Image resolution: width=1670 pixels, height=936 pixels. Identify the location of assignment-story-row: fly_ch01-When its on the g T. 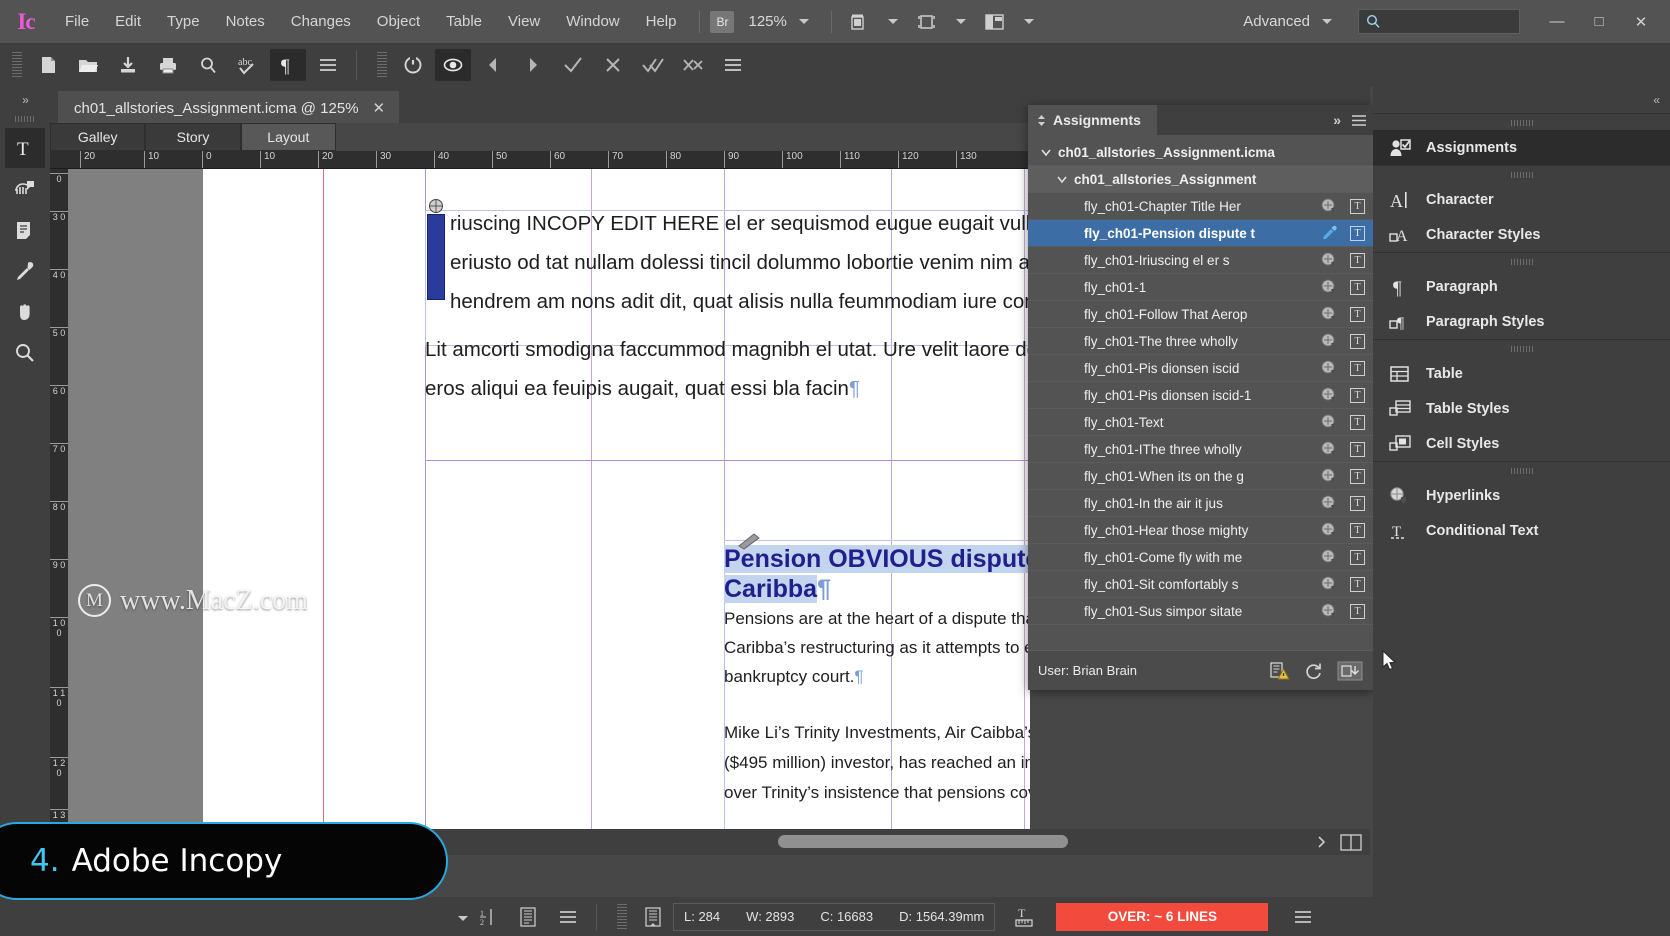
(1200, 476).